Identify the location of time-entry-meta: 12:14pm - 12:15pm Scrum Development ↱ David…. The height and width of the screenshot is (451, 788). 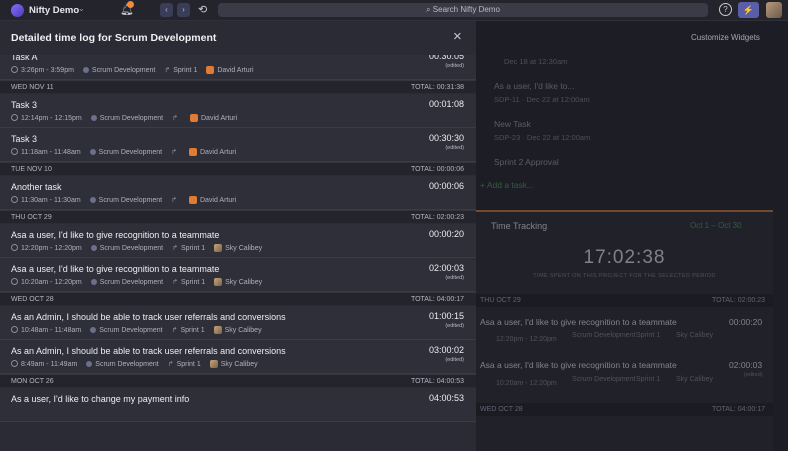
(124, 118).